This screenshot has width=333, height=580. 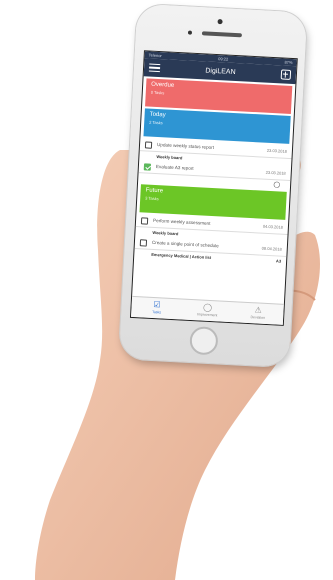 I want to click on task-date: 08.04.2018, so click(x=271, y=248).